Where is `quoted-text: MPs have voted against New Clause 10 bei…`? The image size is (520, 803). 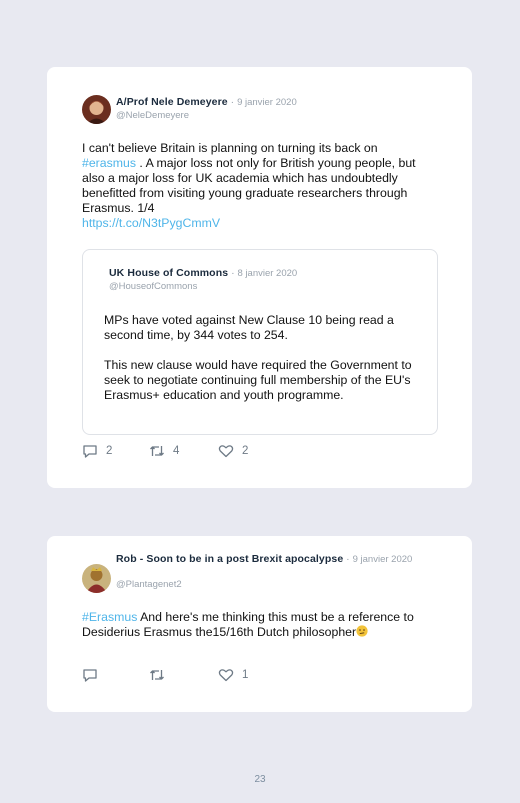
quoted-text: MPs have voted against New Clause 10 bei… is located at coordinates (264, 358).